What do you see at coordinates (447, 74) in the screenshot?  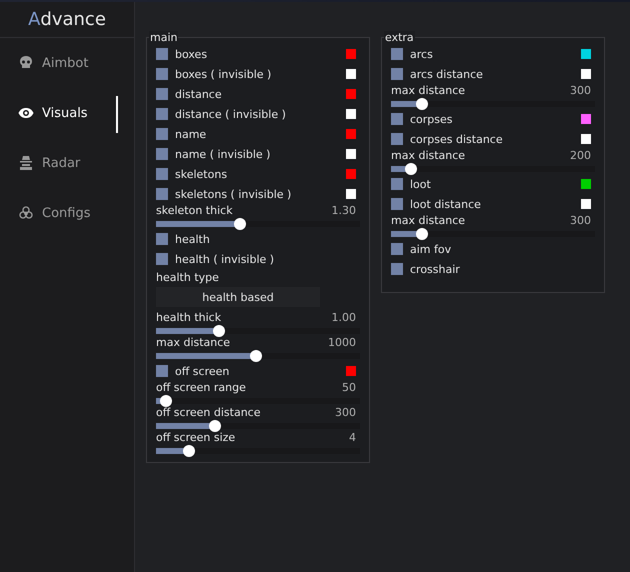 I see `checkbox-label: arcs distance` at bounding box center [447, 74].